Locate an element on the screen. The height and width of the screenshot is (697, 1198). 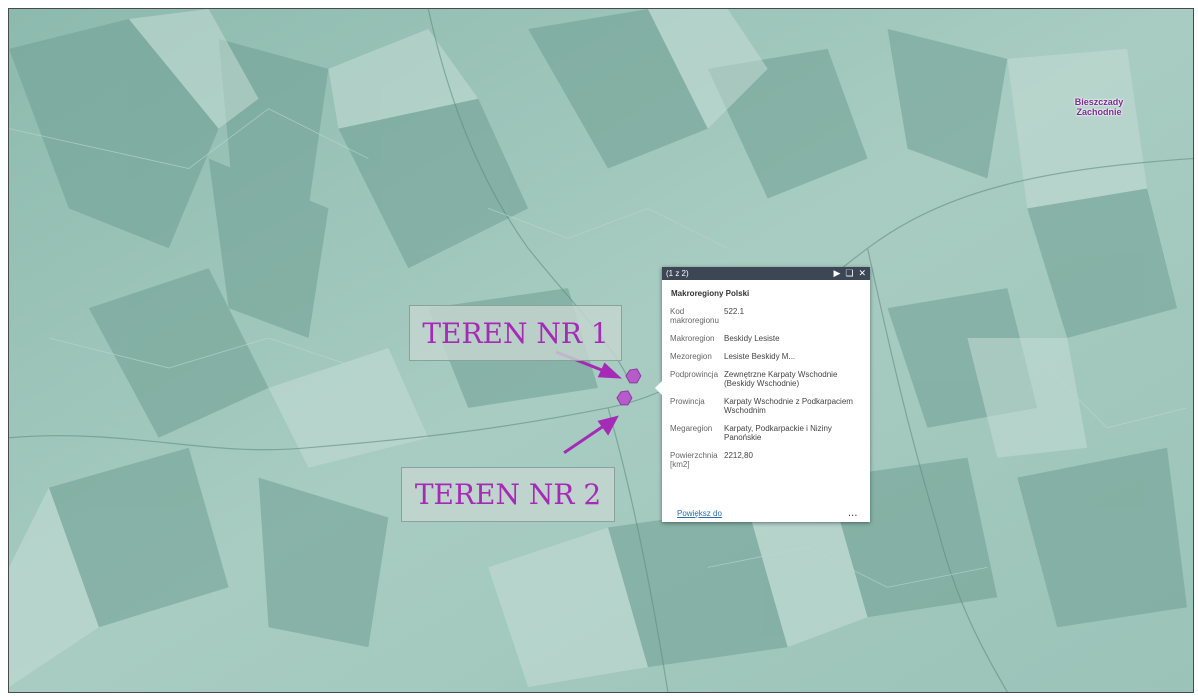
next-icon: ▶ is located at coordinates (836, 273).